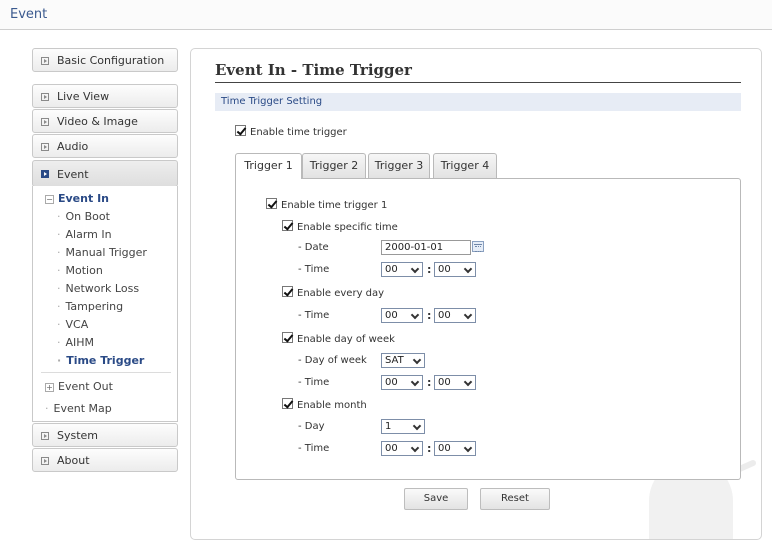  Describe the element at coordinates (436, 499) in the screenshot. I see `save-button: Save` at that location.